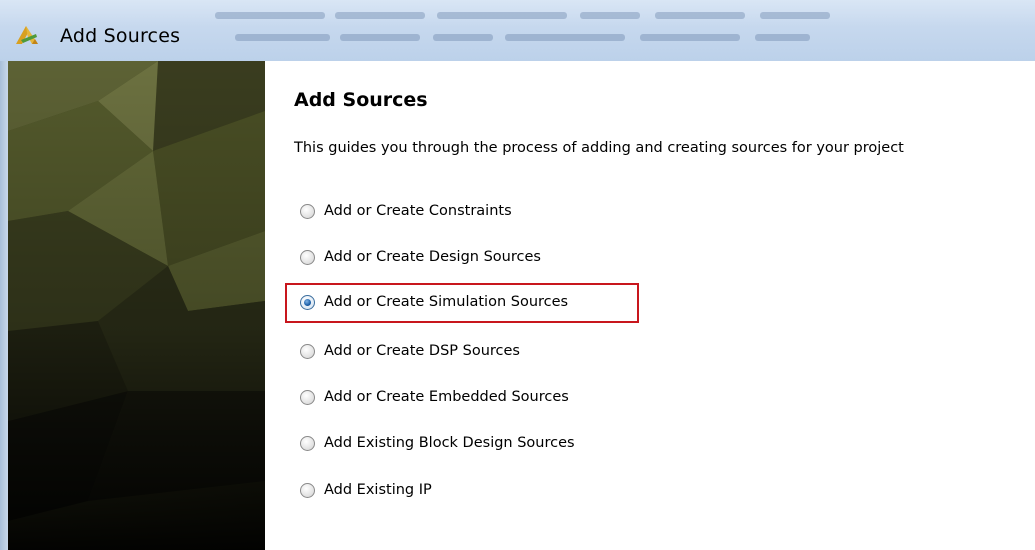 The width and height of the screenshot is (1035, 550). What do you see at coordinates (418, 211) in the screenshot?
I see `option-label: Add or Create Constraints` at bounding box center [418, 211].